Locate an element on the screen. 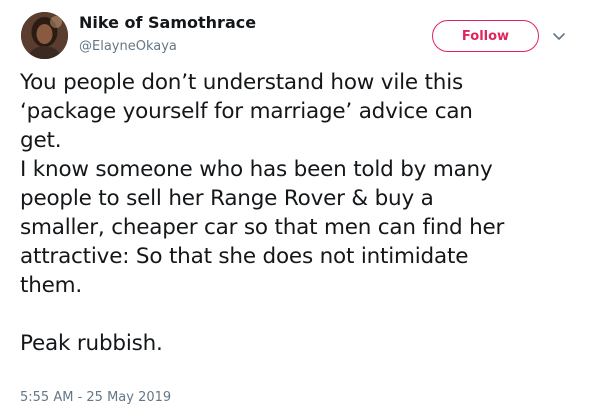  avatar is located at coordinates (44, 35).